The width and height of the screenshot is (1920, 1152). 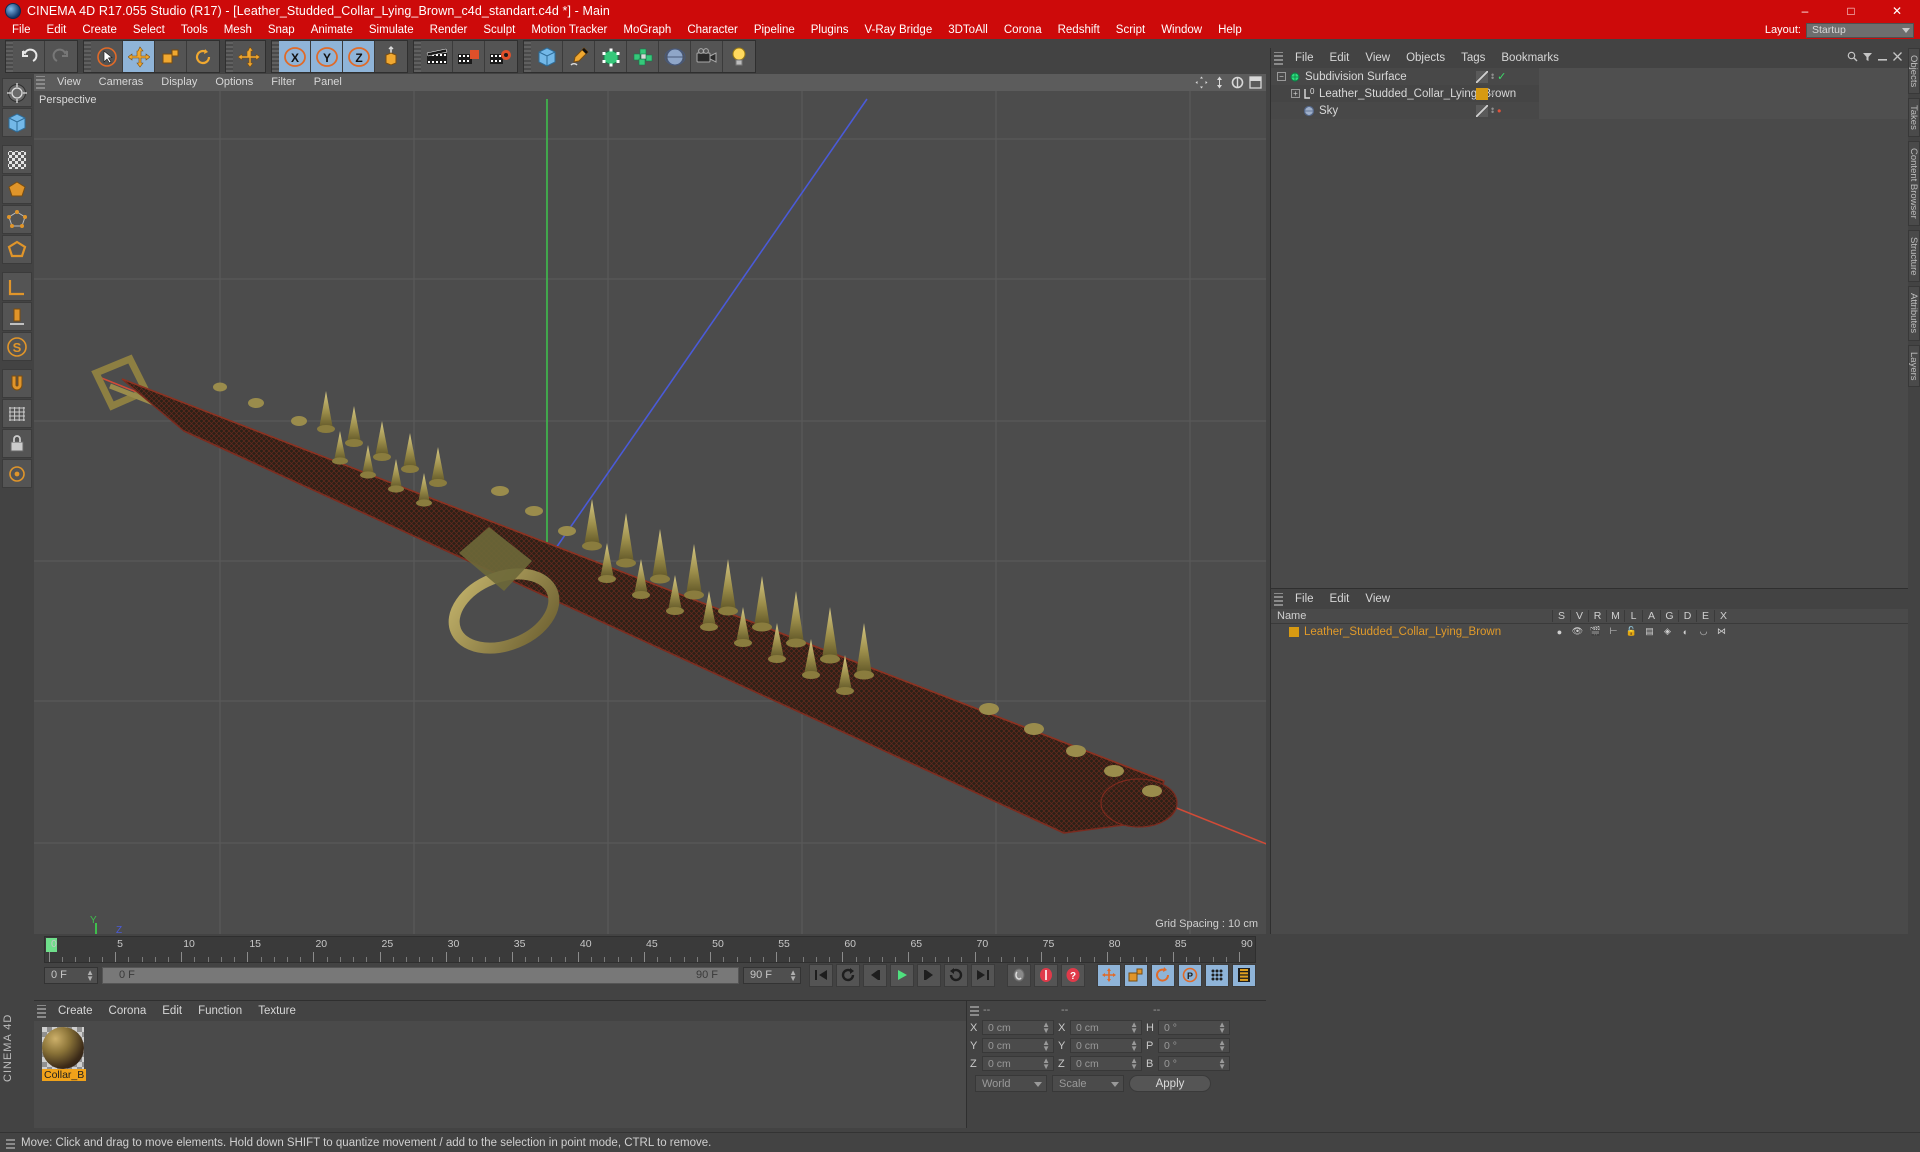 I want to click on viewport-solo-icon: S, so click(x=17, y=346).